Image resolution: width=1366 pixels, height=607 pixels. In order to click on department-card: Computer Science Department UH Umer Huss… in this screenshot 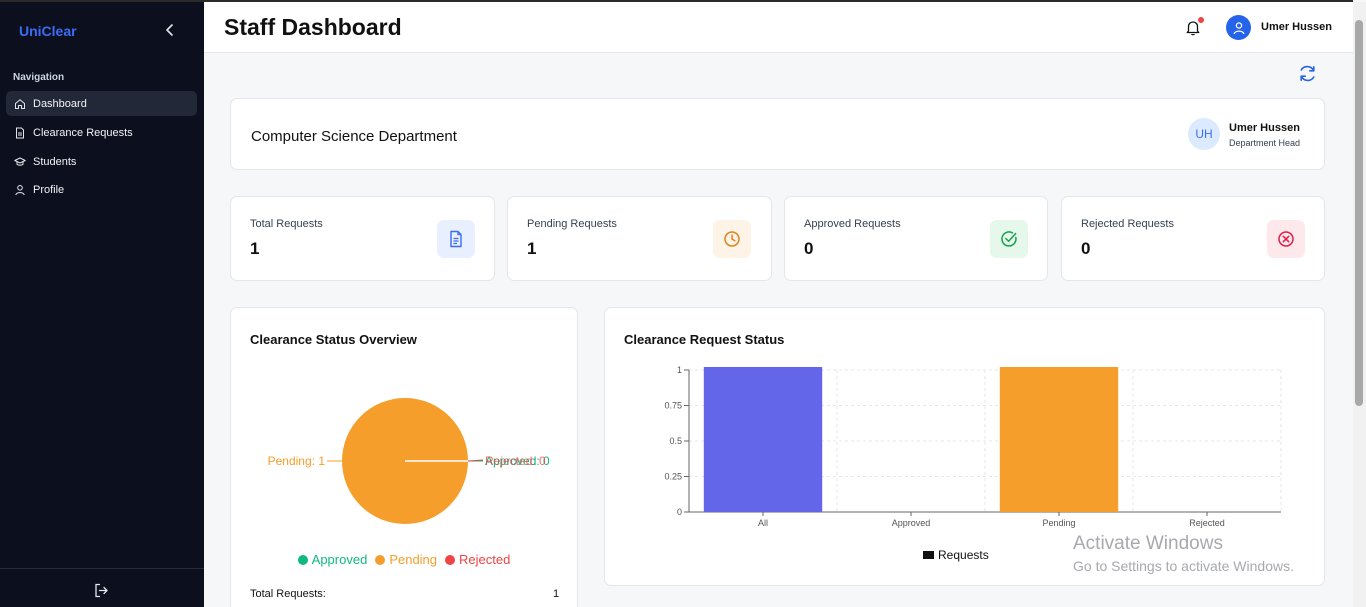, I will do `click(777, 134)`.